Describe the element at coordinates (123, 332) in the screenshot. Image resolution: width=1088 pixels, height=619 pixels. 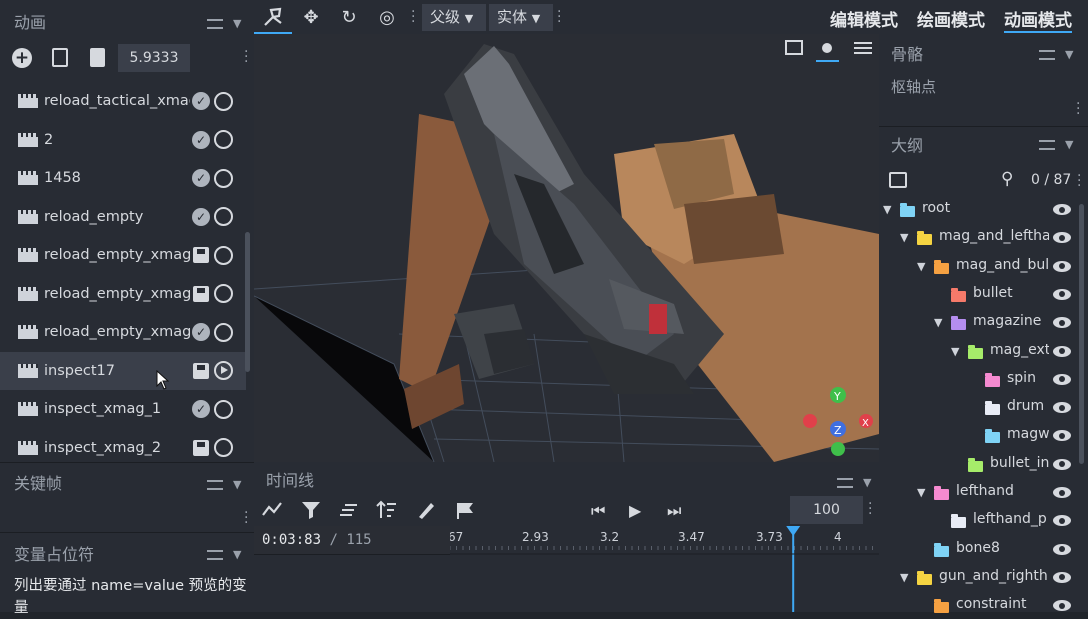
I see `animation-list-item: reload_empty_xmag_ ✓` at that location.